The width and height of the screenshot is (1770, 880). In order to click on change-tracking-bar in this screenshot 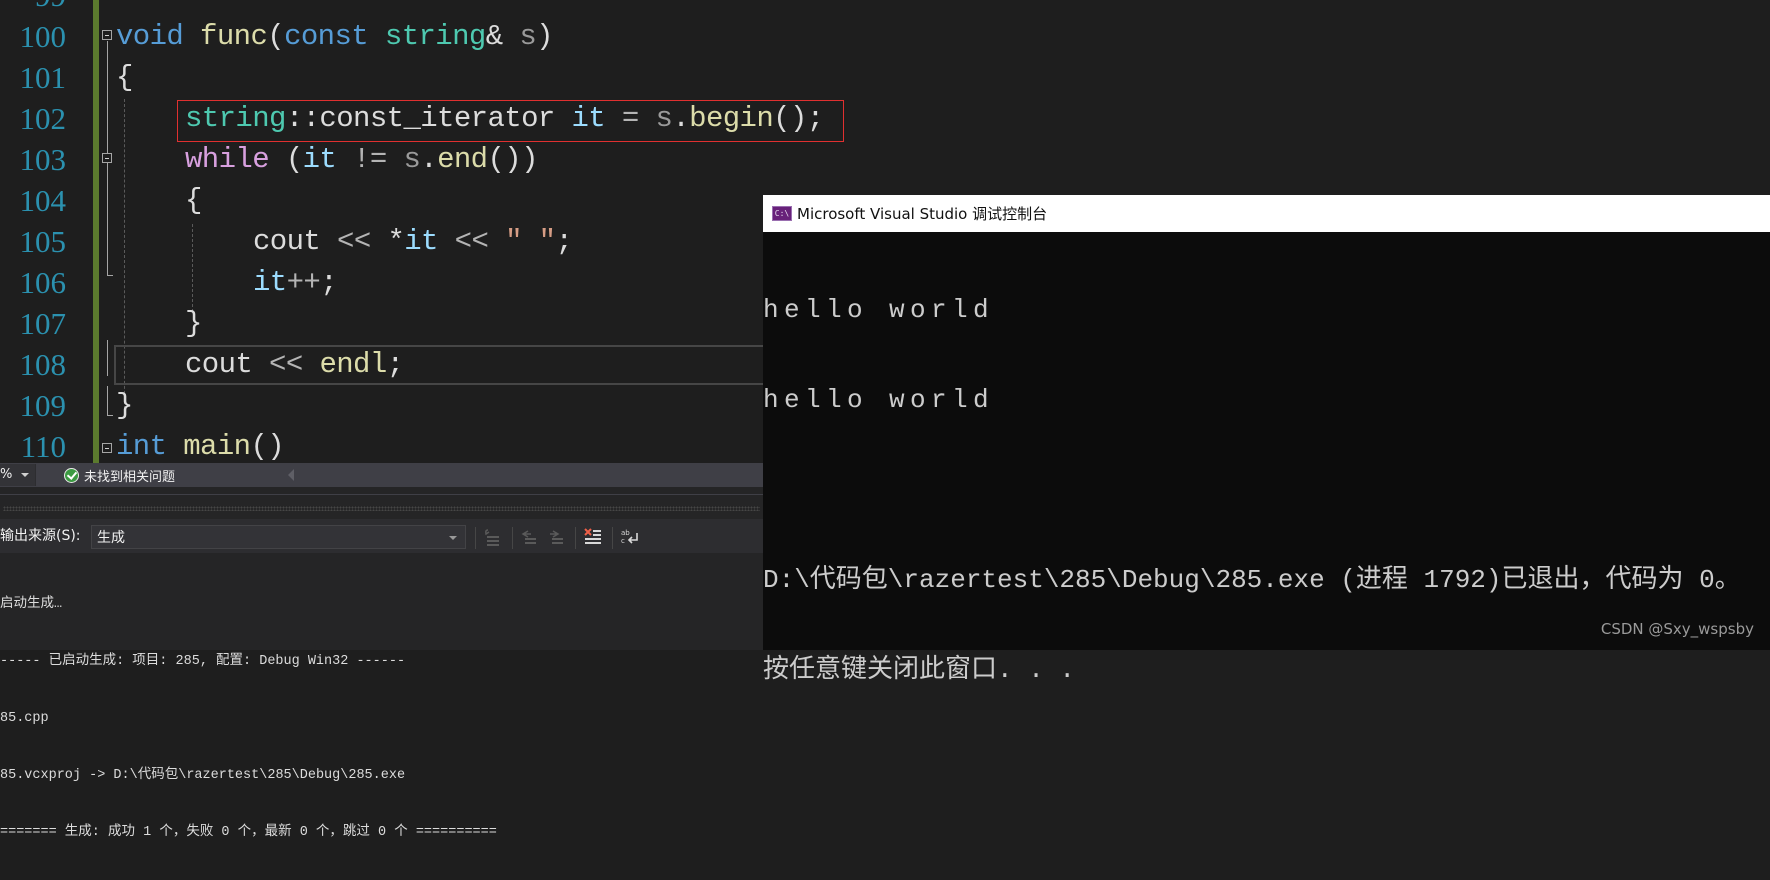, I will do `click(96, 231)`.